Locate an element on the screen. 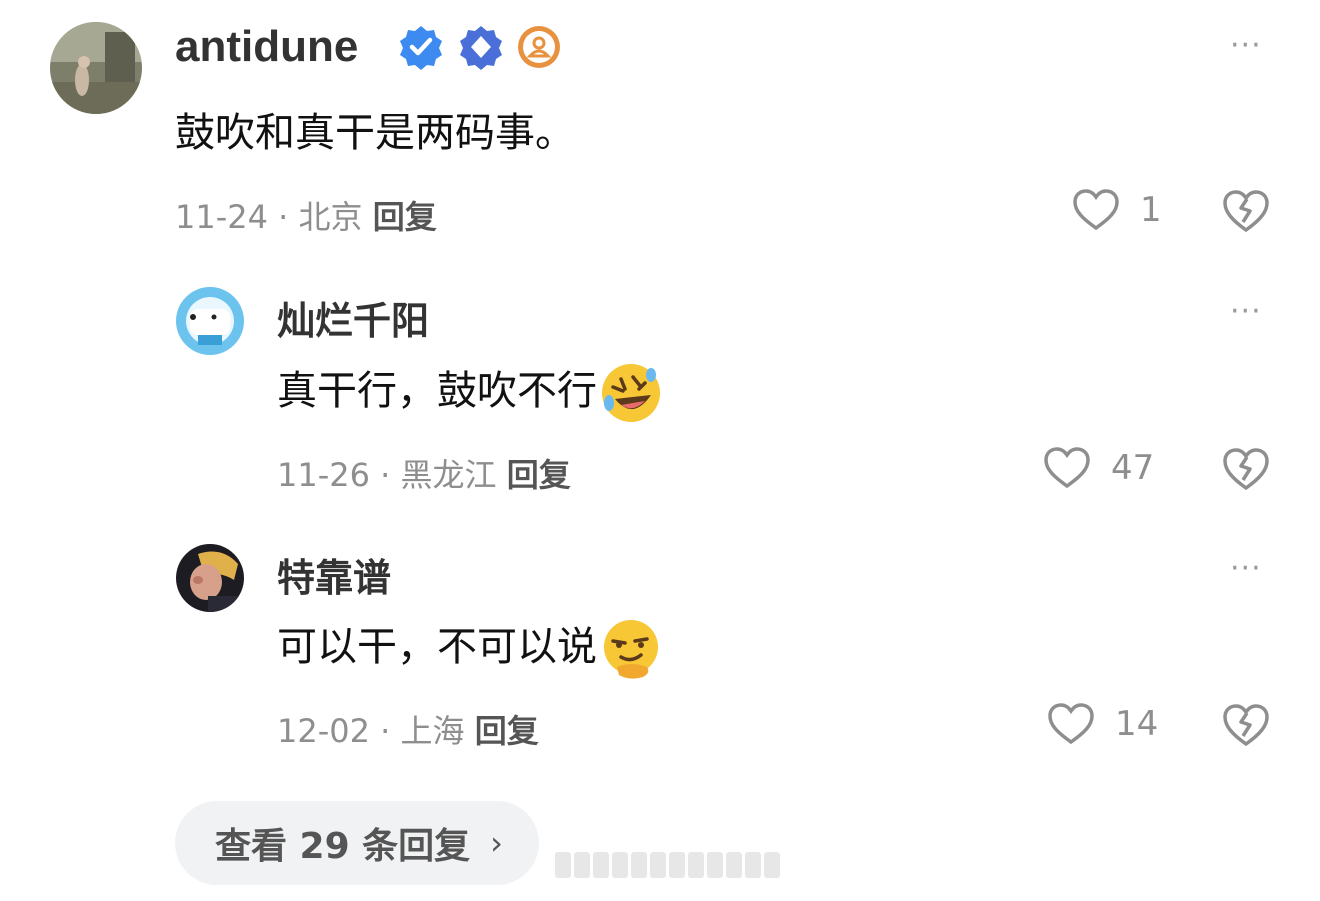 The image size is (1320, 901). comment-date: 12-02 is located at coordinates (323, 731).